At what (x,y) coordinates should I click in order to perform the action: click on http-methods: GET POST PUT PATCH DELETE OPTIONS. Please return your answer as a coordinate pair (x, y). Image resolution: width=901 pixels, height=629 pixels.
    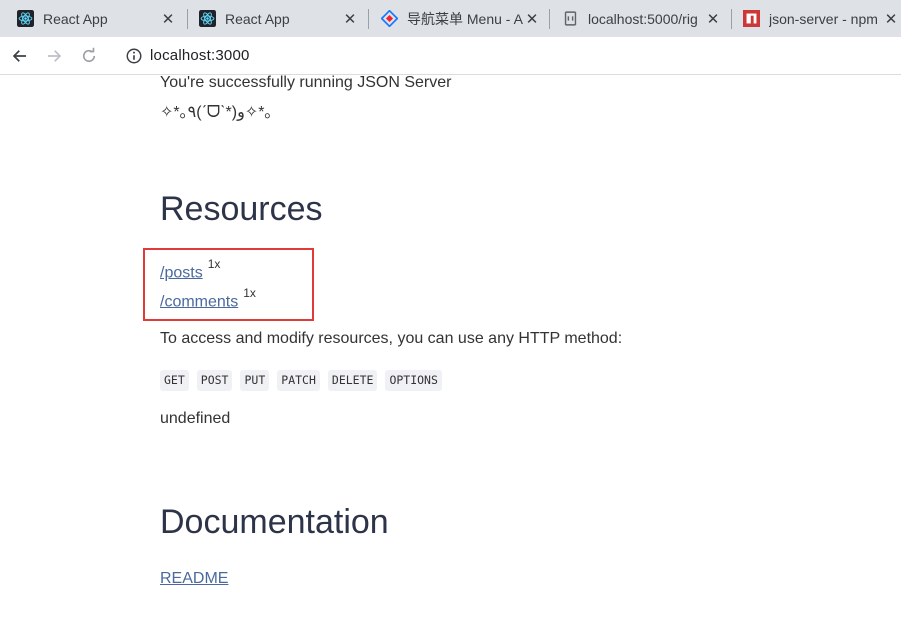
    Looking at the image, I should click on (301, 380).